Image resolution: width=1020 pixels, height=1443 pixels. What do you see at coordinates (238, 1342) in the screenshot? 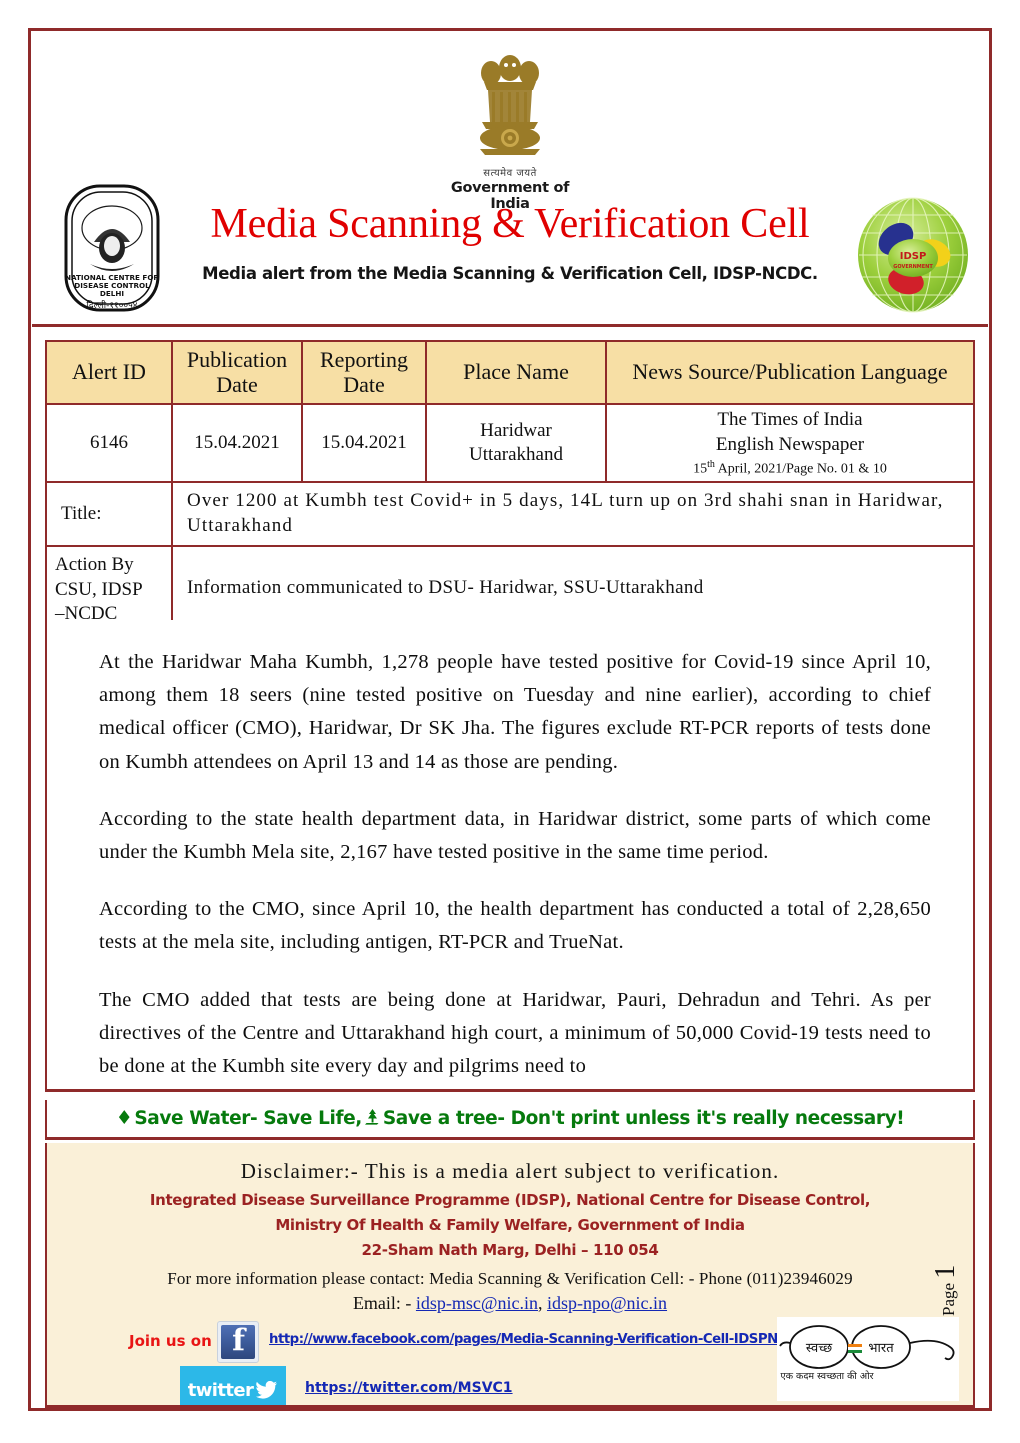
I see `facebook-icon` at bounding box center [238, 1342].